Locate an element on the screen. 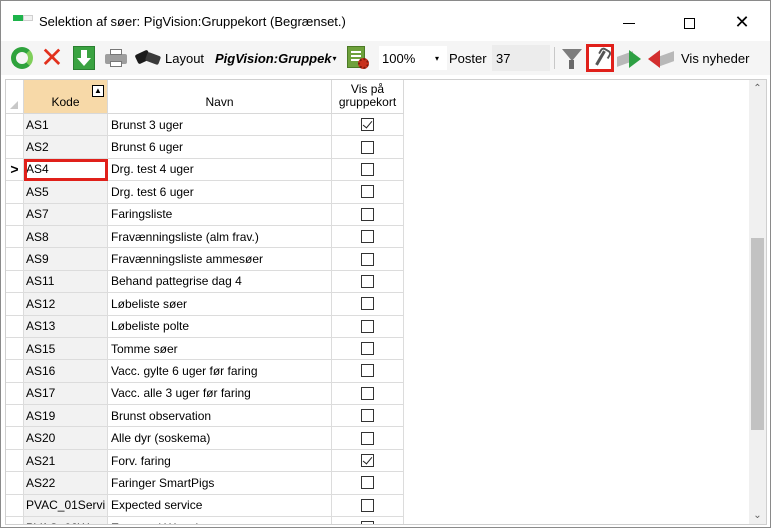 The height and width of the screenshot is (528, 771). kode-cell: AS19 is located at coordinates (66, 416).